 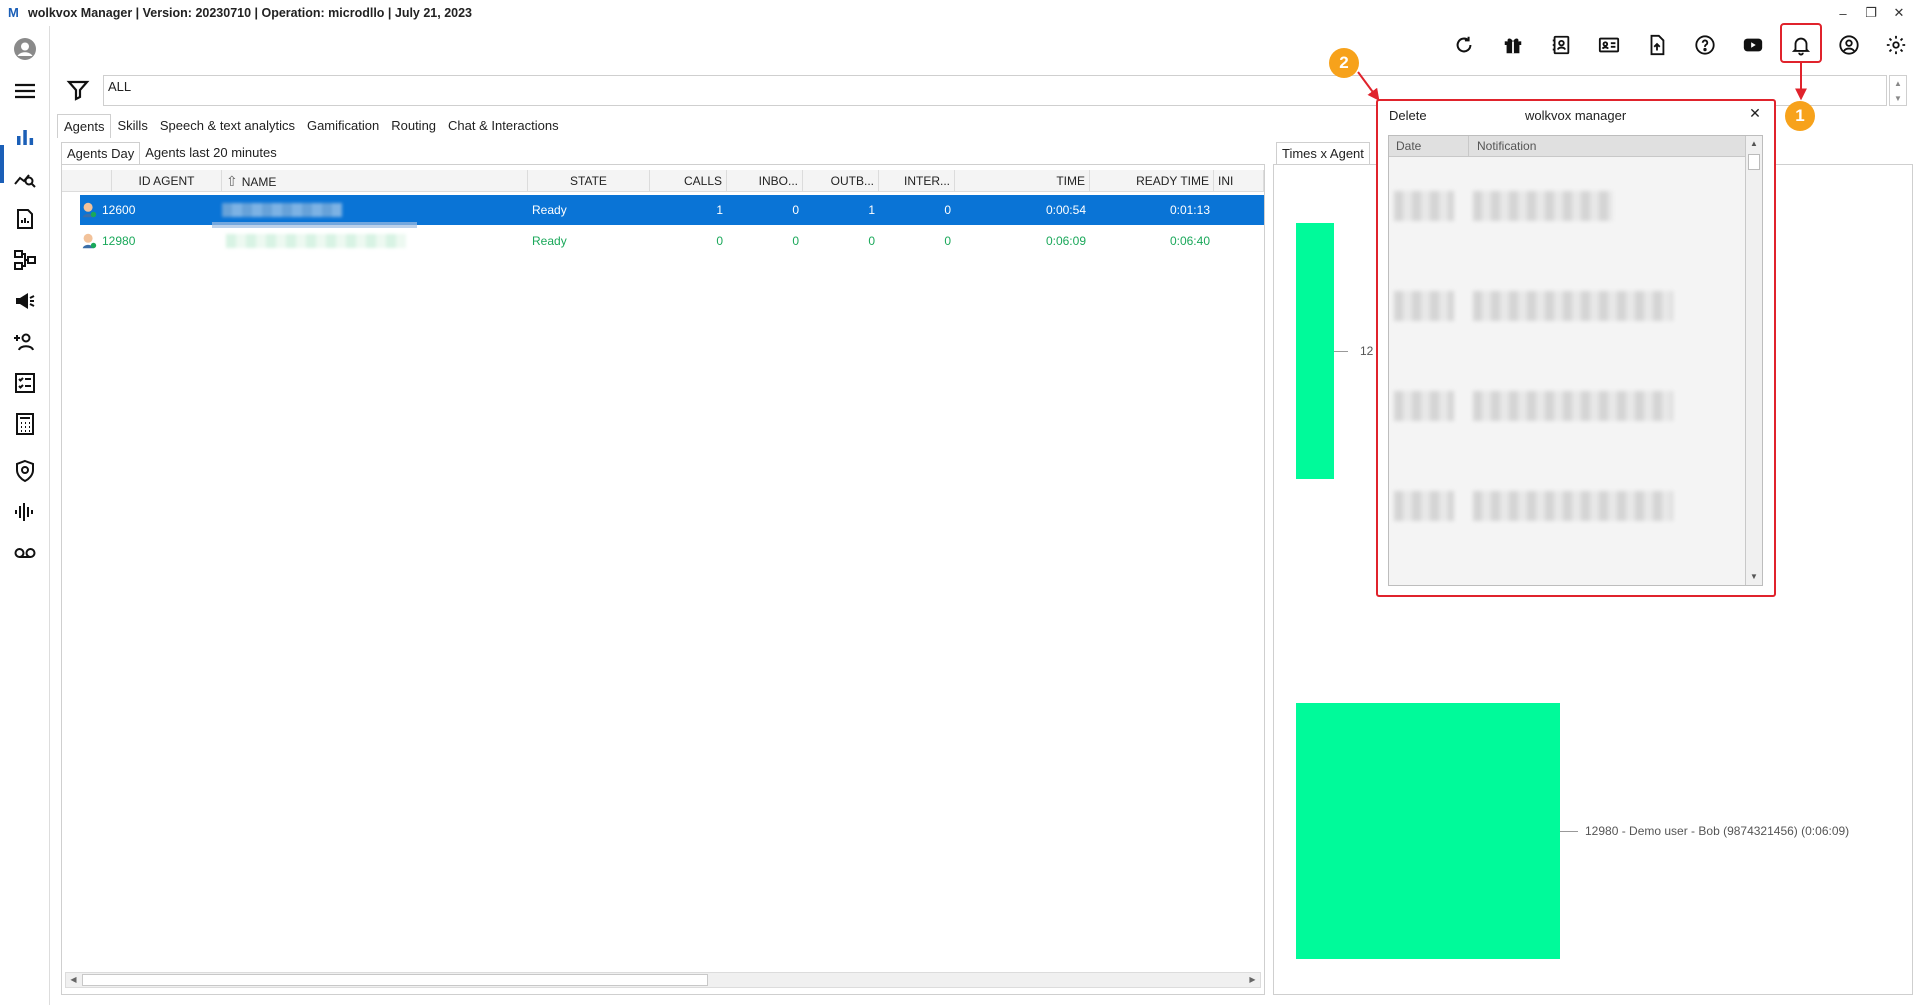 What do you see at coordinates (1429, 146) in the screenshot?
I see `column-date: Date` at bounding box center [1429, 146].